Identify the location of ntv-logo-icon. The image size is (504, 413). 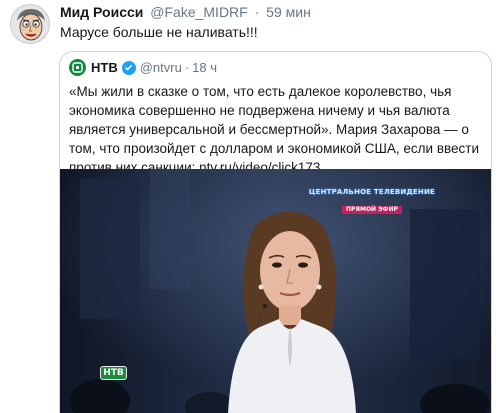
(77, 67).